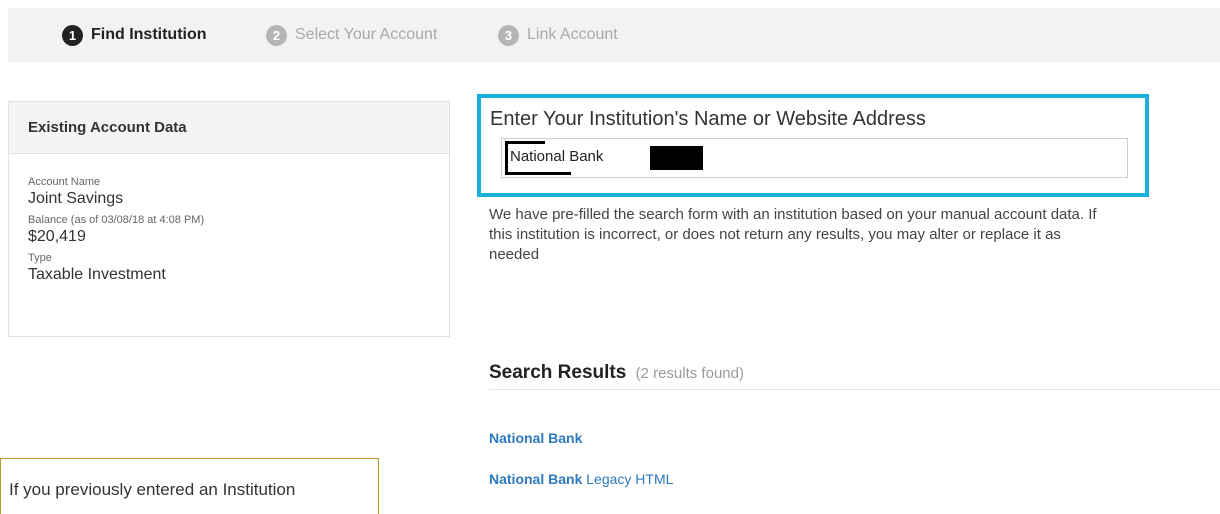 The width and height of the screenshot is (1220, 514). Describe the element at coordinates (854, 389) in the screenshot. I see `results-divider` at that location.